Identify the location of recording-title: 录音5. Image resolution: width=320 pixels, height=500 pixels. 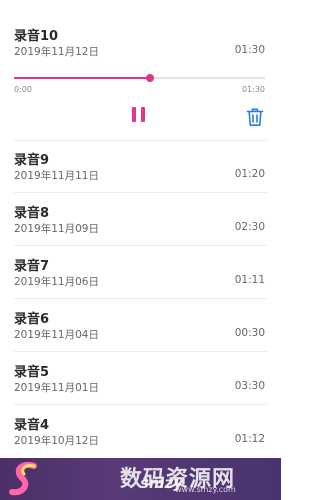
(32, 372).